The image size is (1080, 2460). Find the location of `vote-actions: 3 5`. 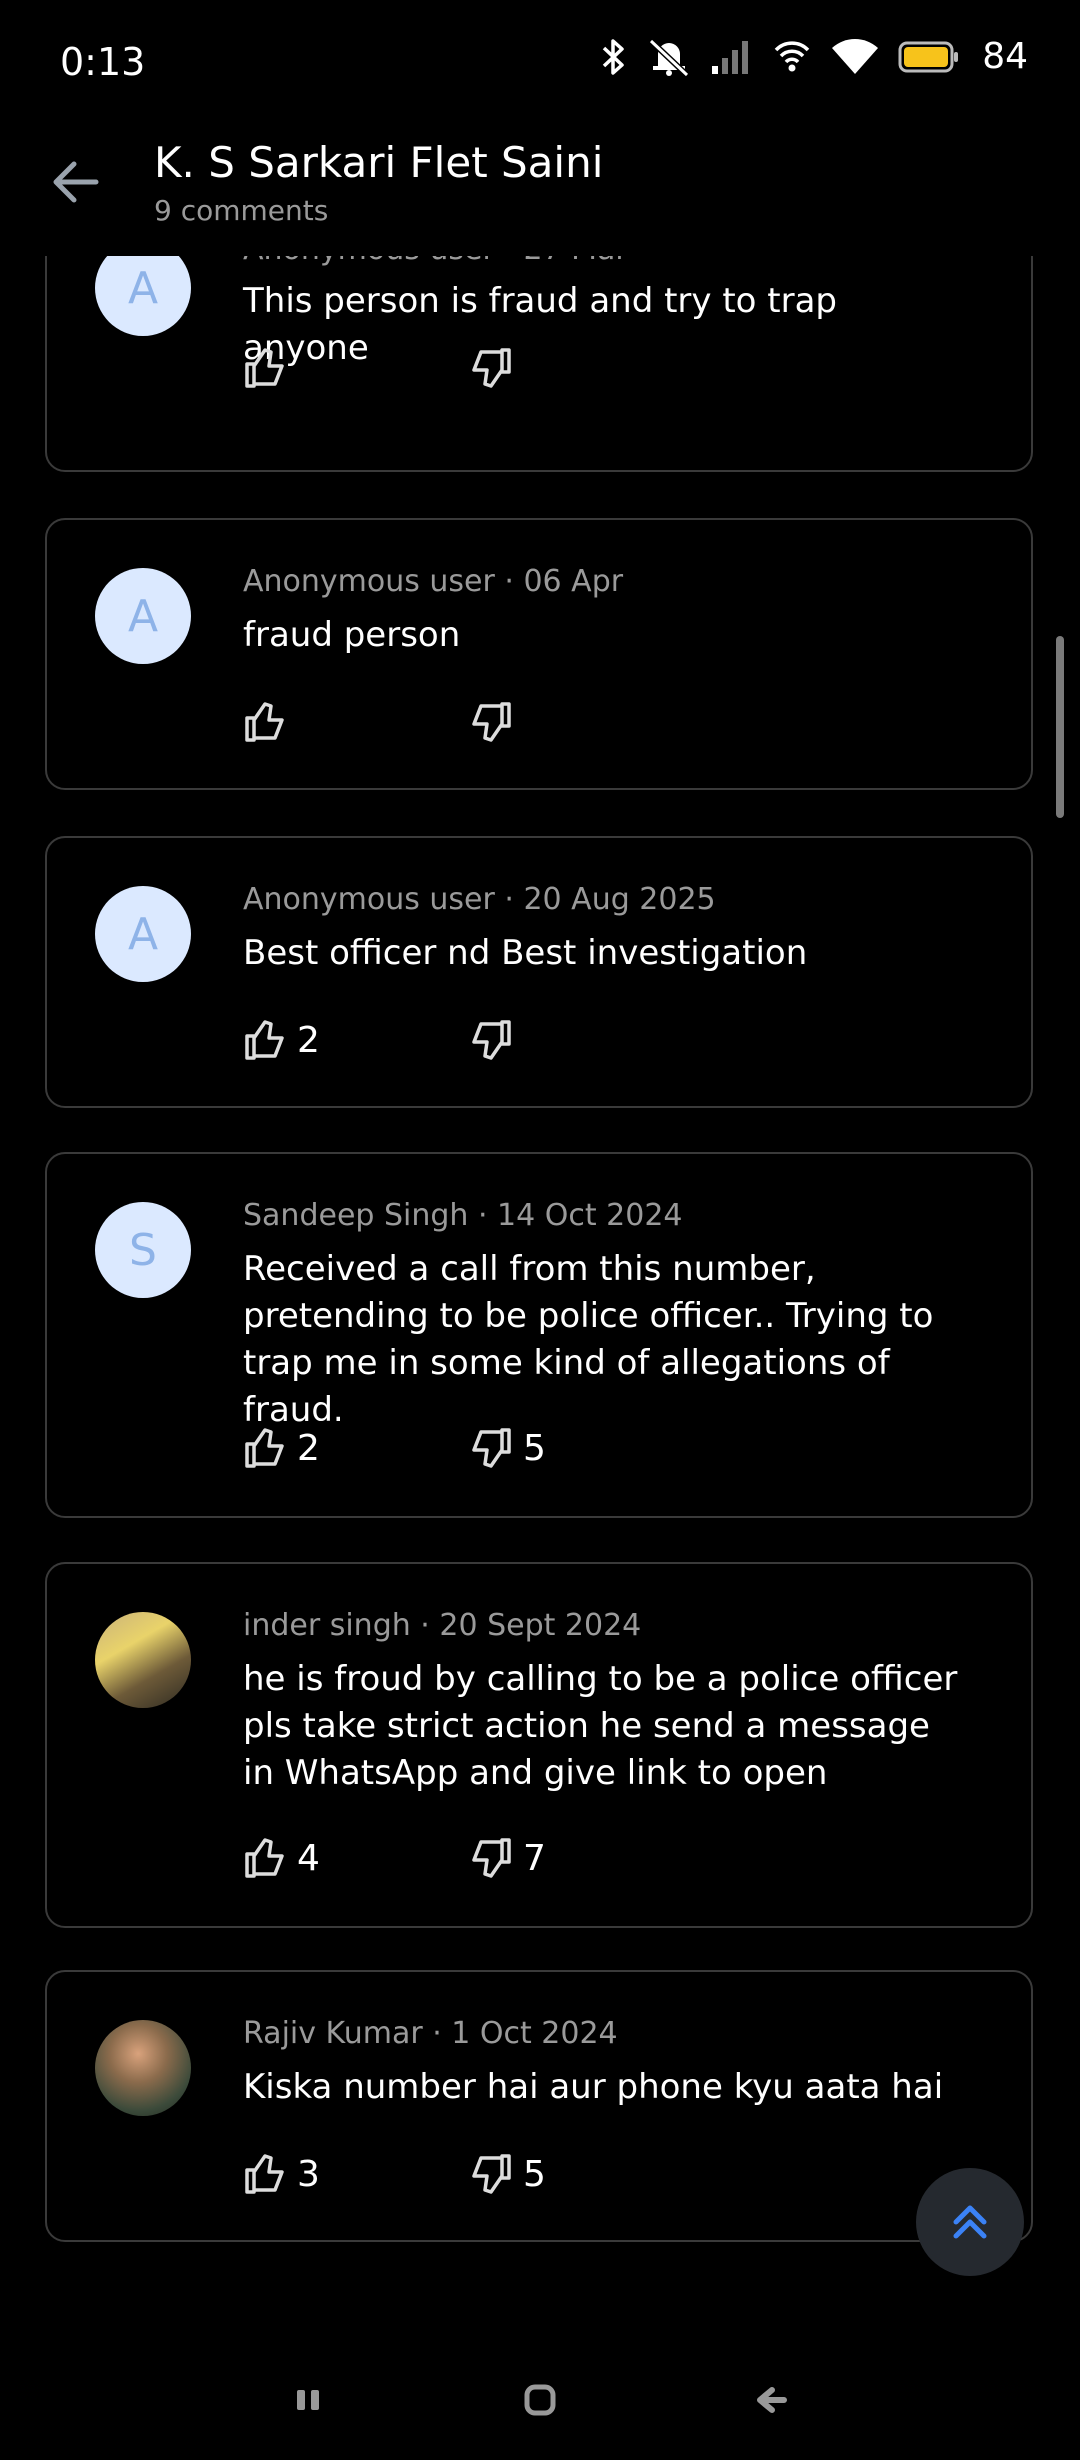

vote-actions: 3 5 is located at coordinates (469, 2174).